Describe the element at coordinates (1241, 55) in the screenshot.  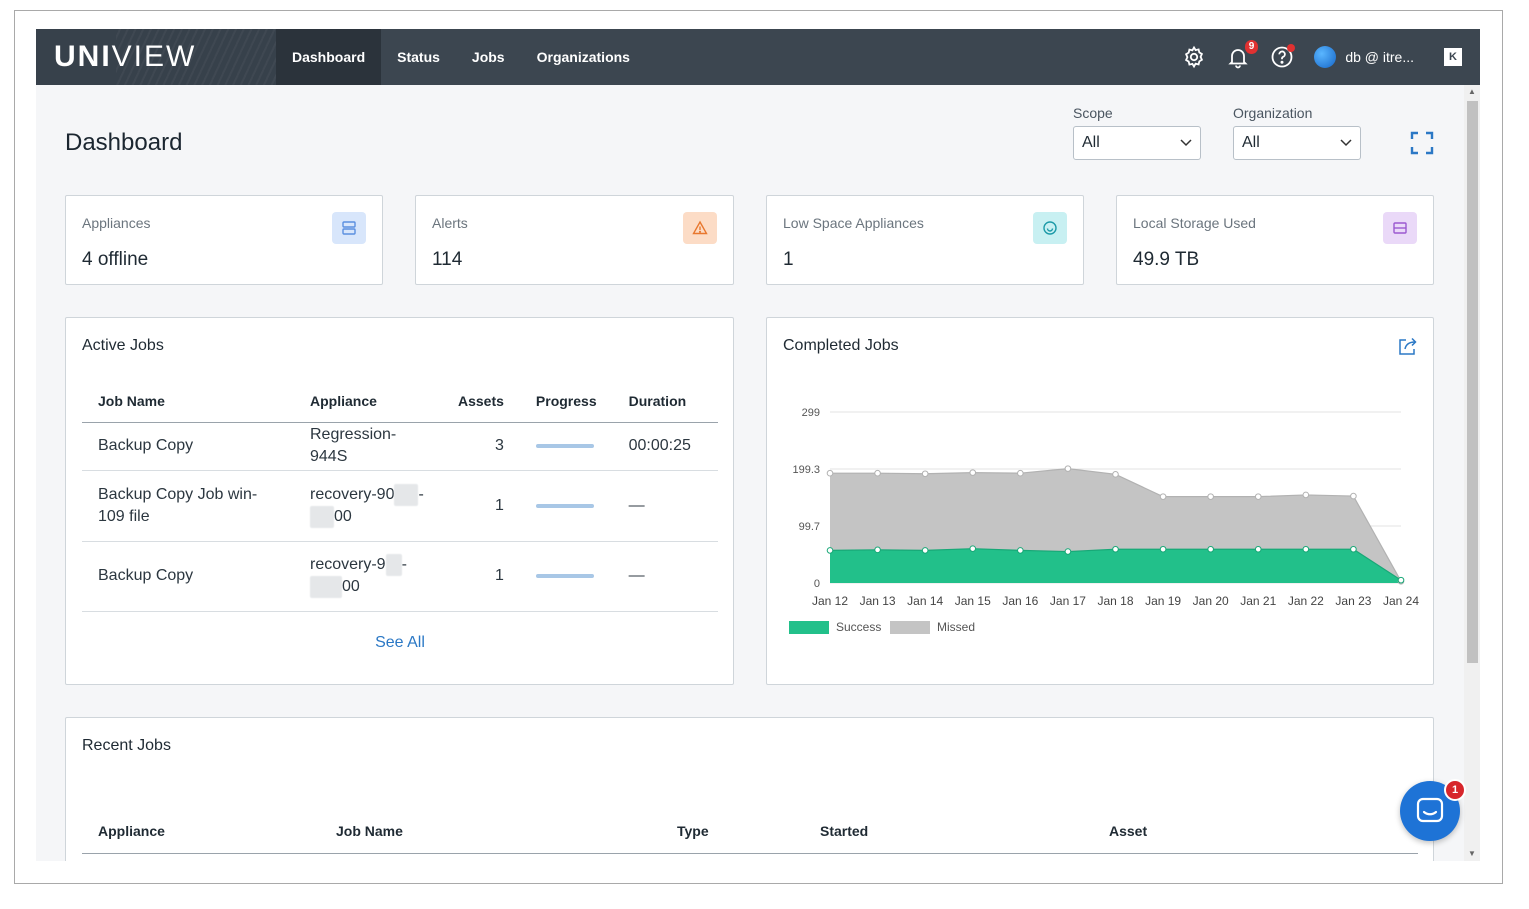
I see `bell-icon: 9` at that location.